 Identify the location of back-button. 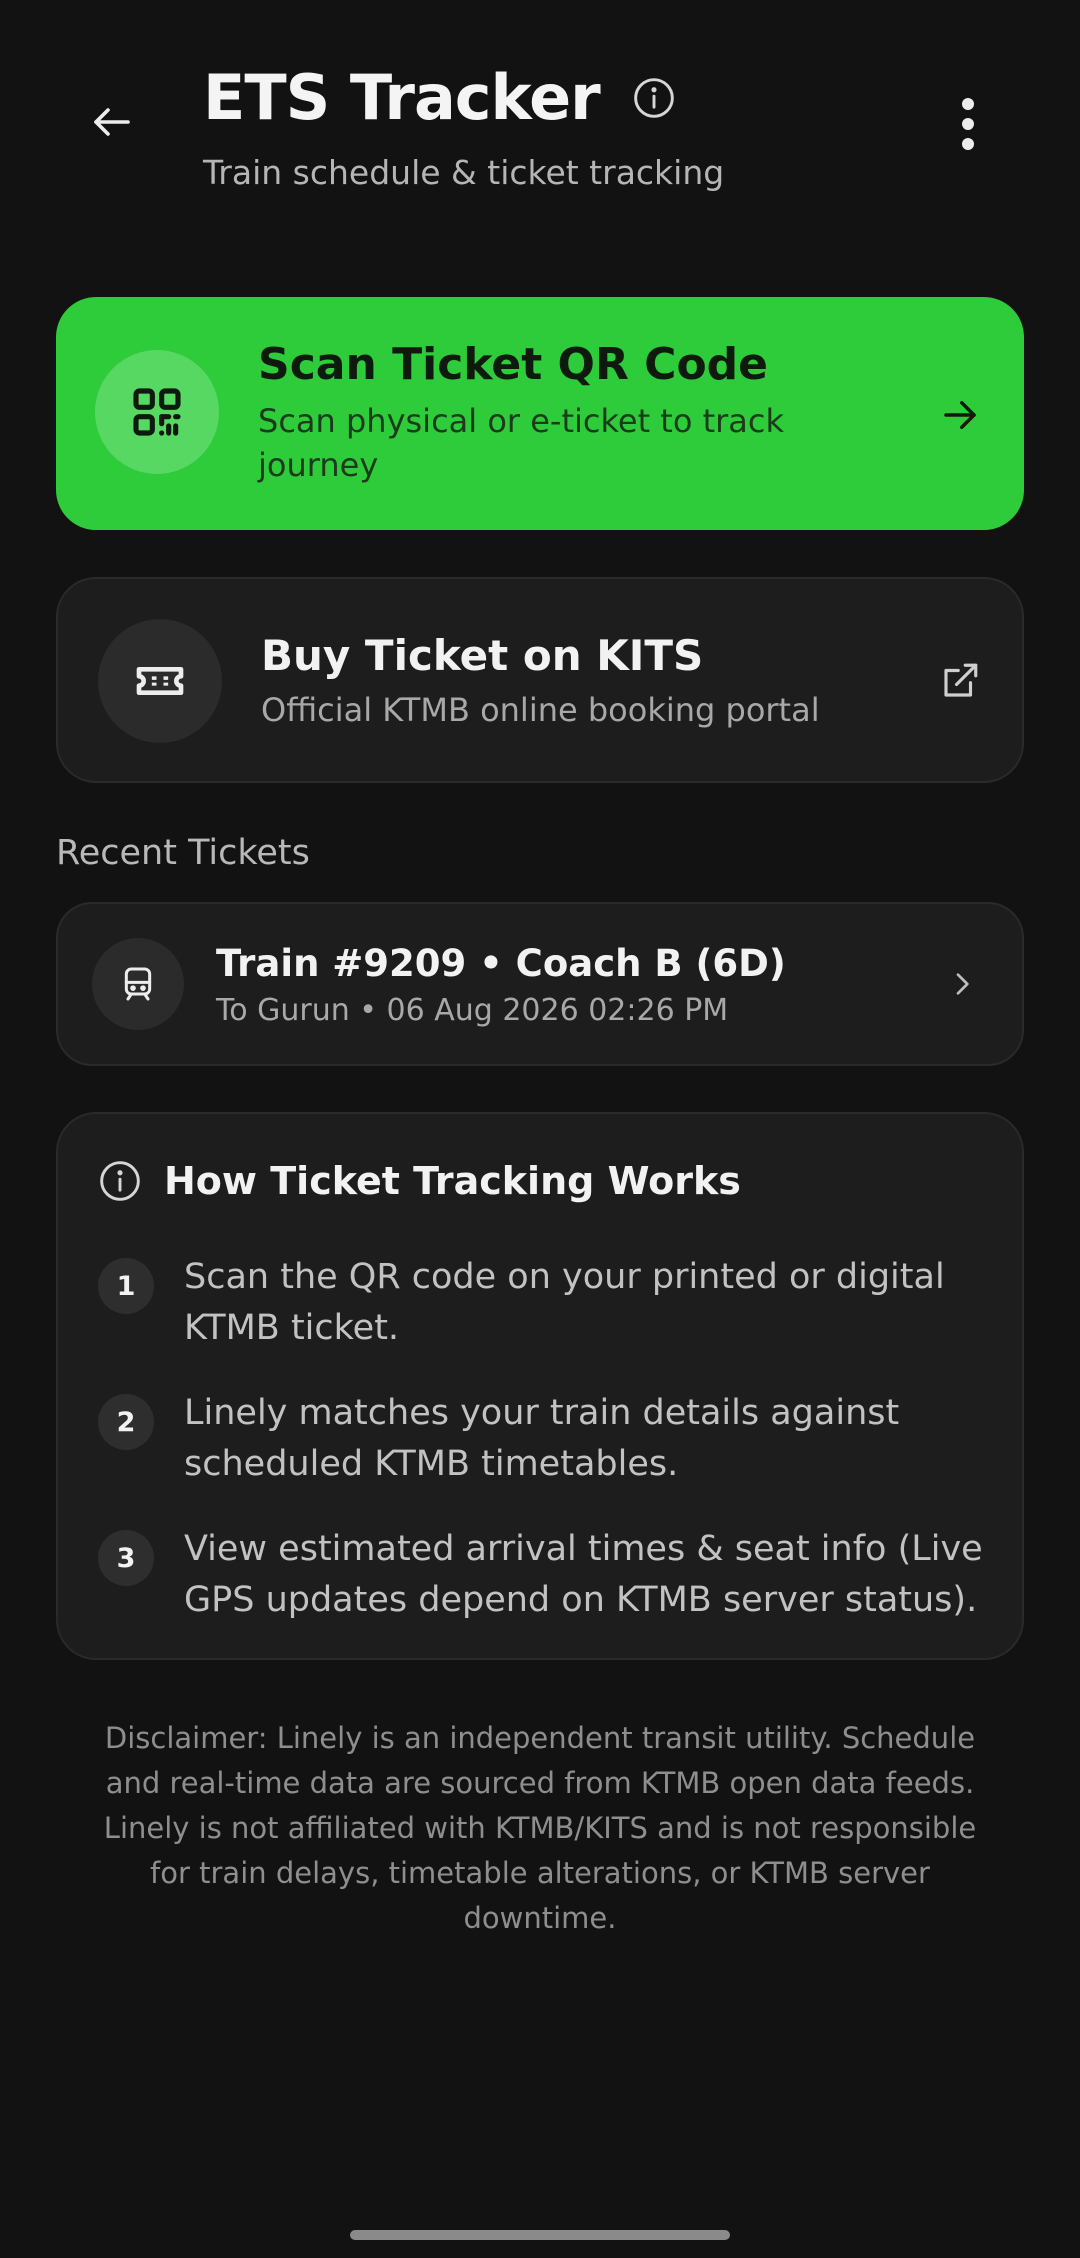
(112, 122).